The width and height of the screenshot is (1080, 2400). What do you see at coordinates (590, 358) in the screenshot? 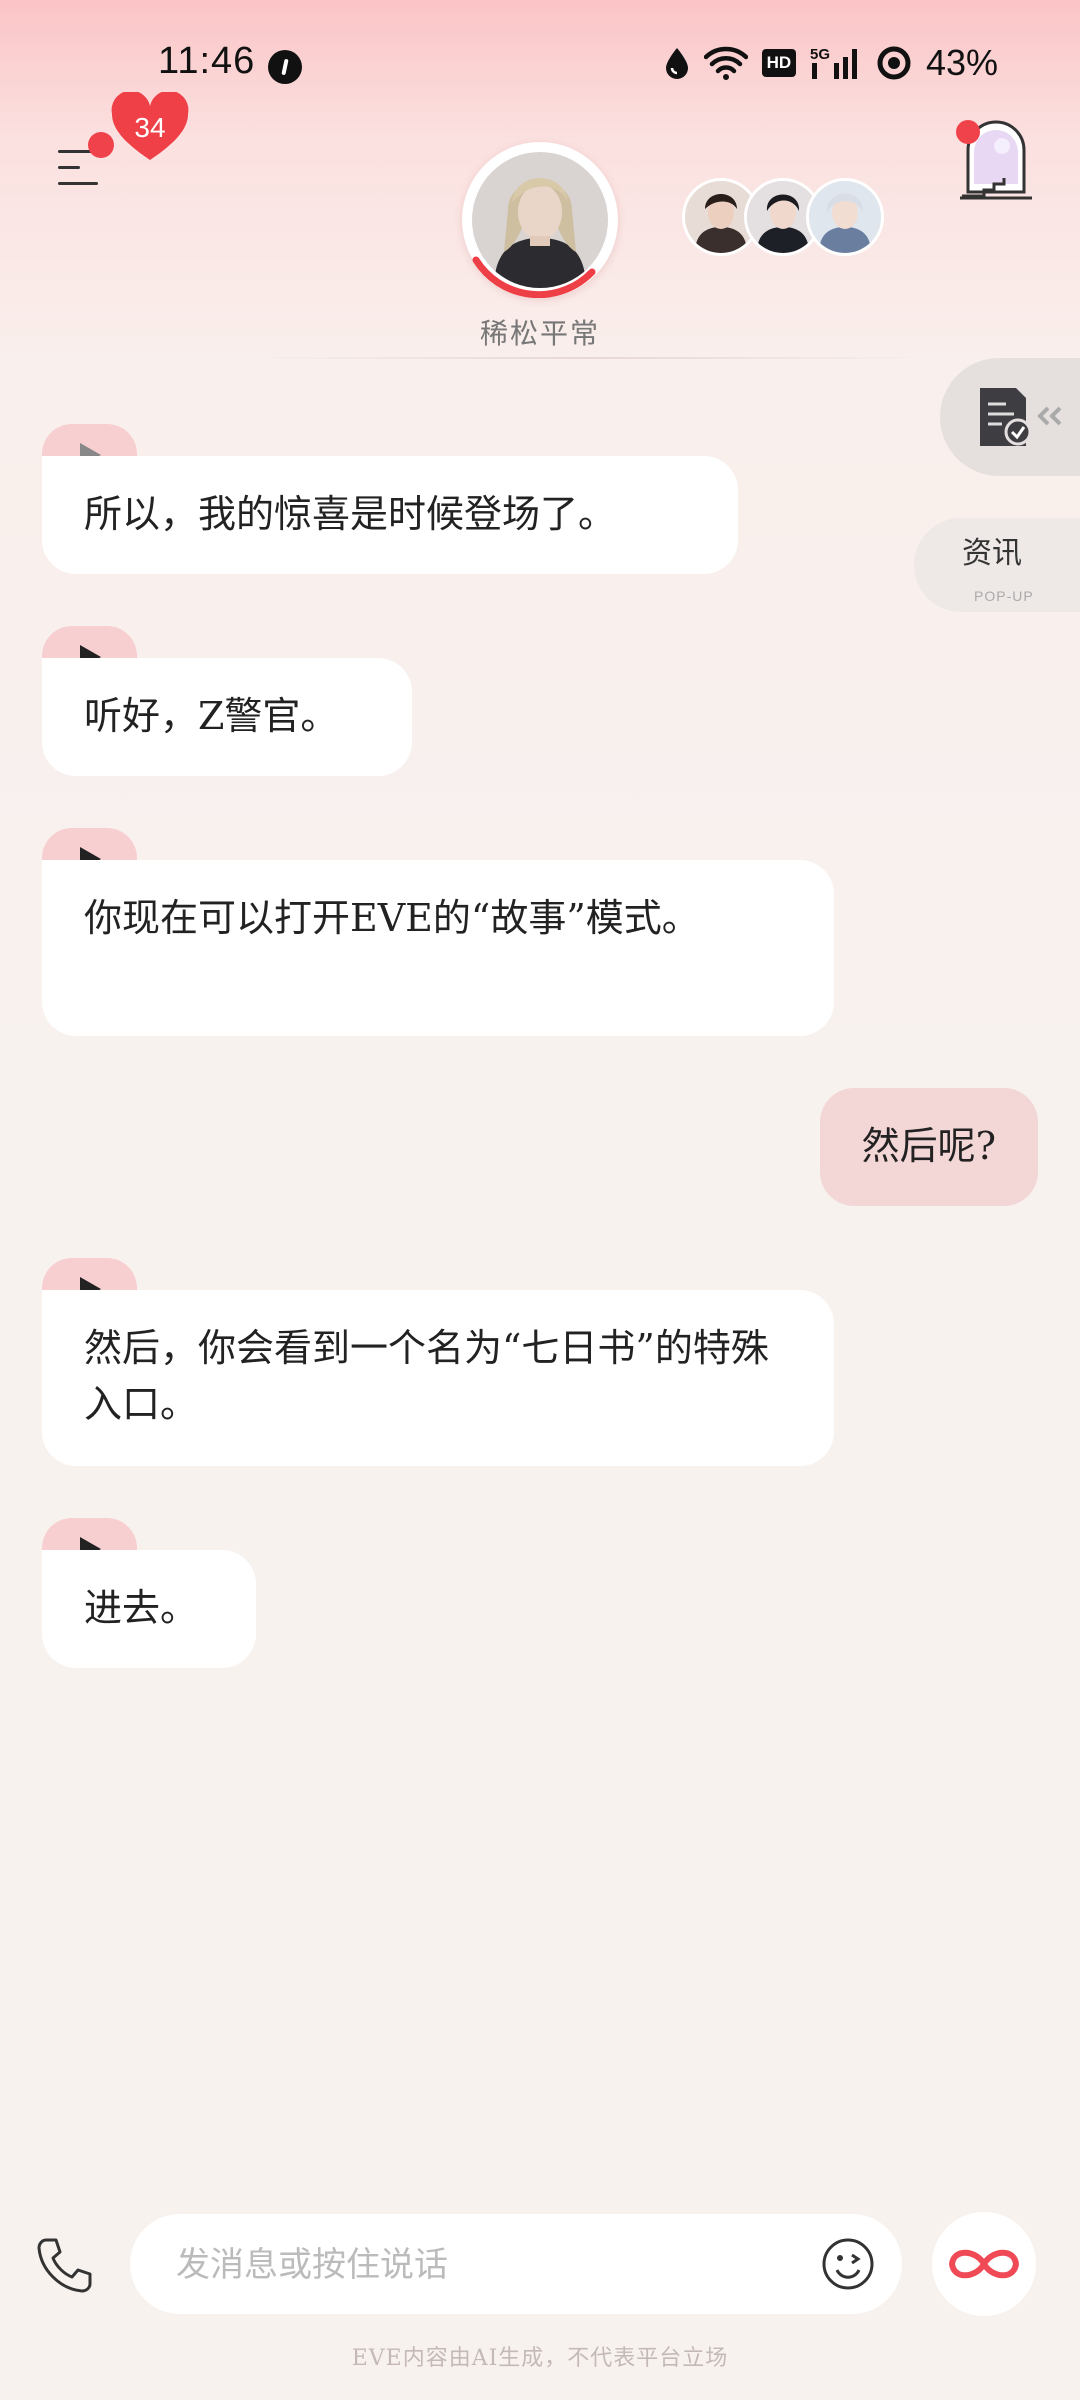
I see `header-divider` at bounding box center [590, 358].